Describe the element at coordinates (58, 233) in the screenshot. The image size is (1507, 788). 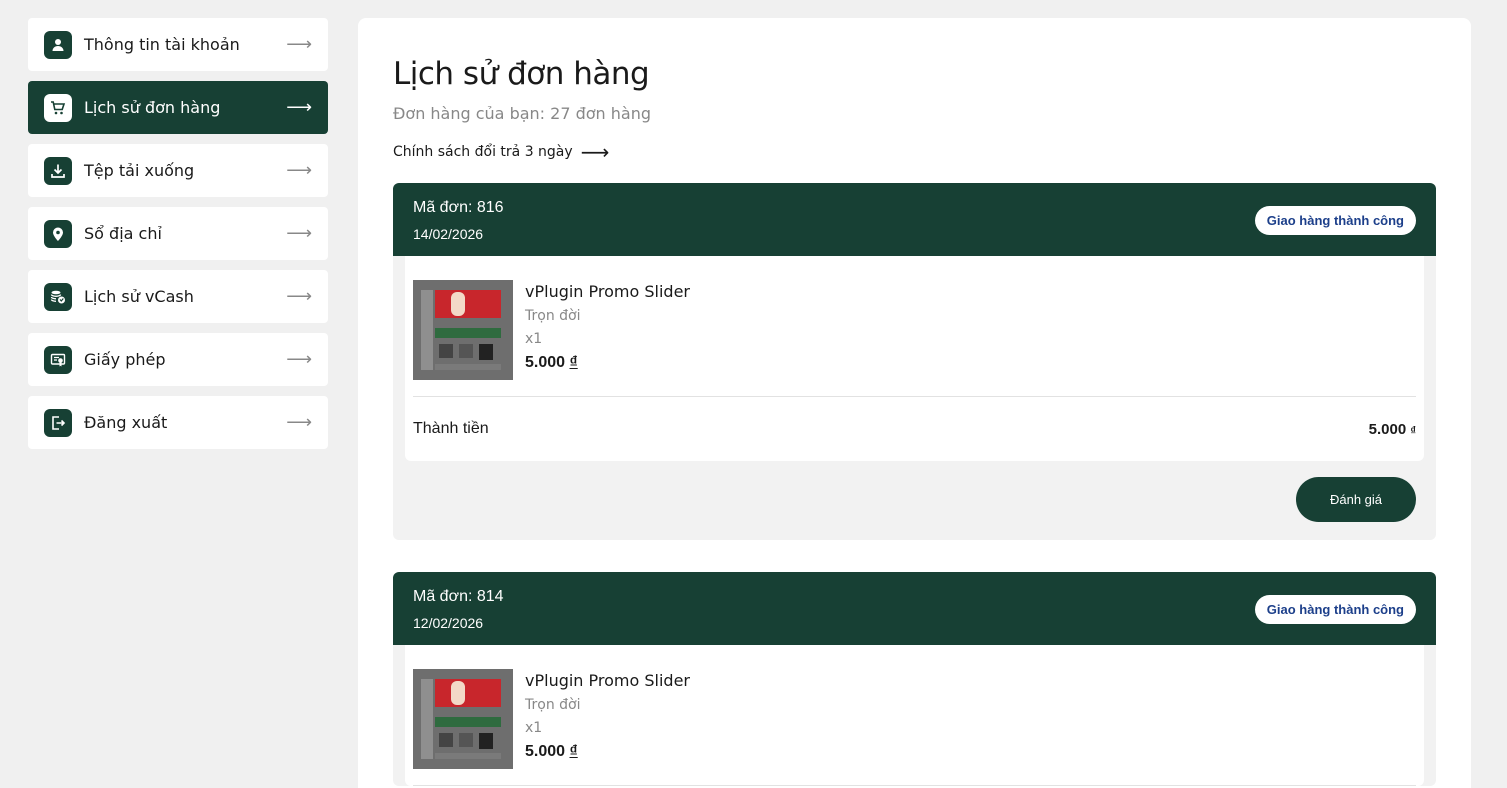
I see `location-pin-icon` at that location.